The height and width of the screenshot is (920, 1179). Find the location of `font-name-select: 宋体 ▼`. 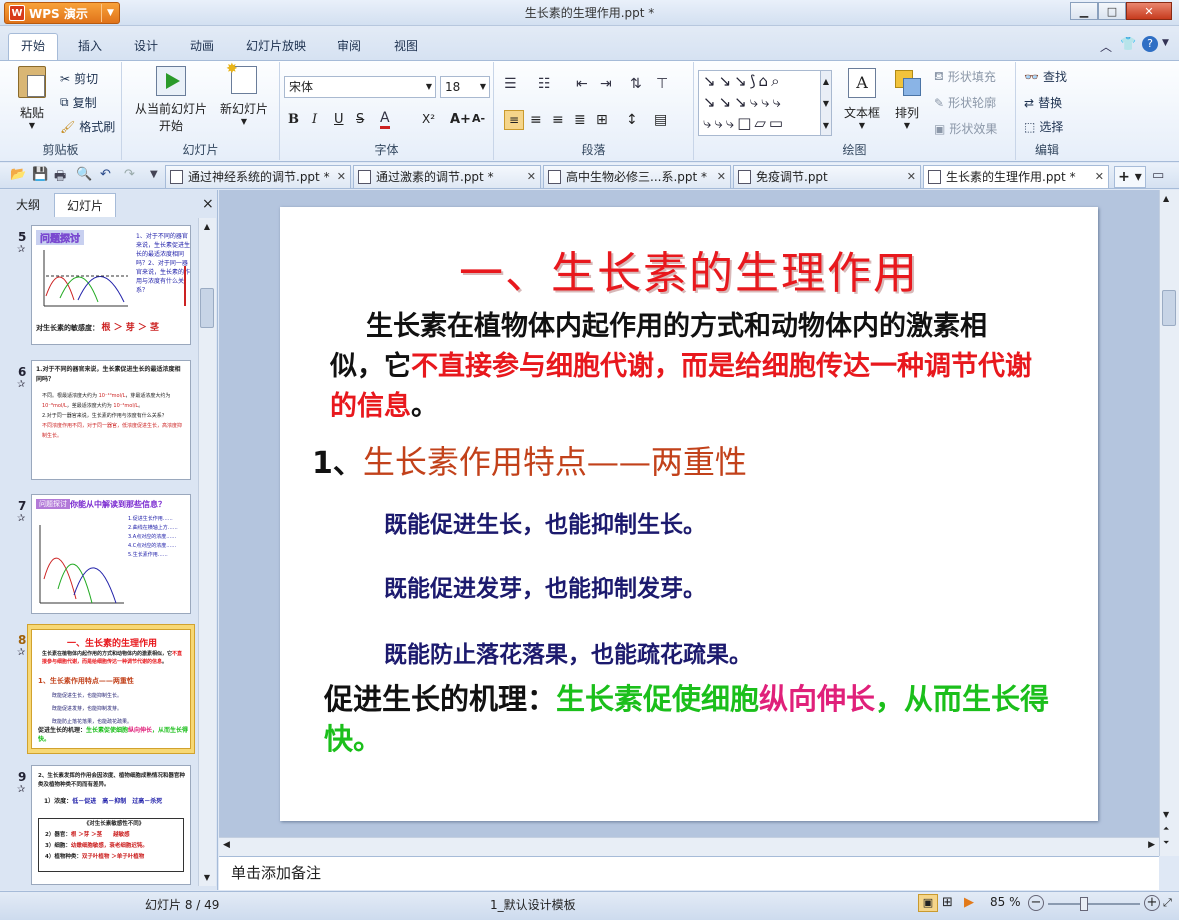

font-name-select: 宋体 ▼ is located at coordinates (360, 87).